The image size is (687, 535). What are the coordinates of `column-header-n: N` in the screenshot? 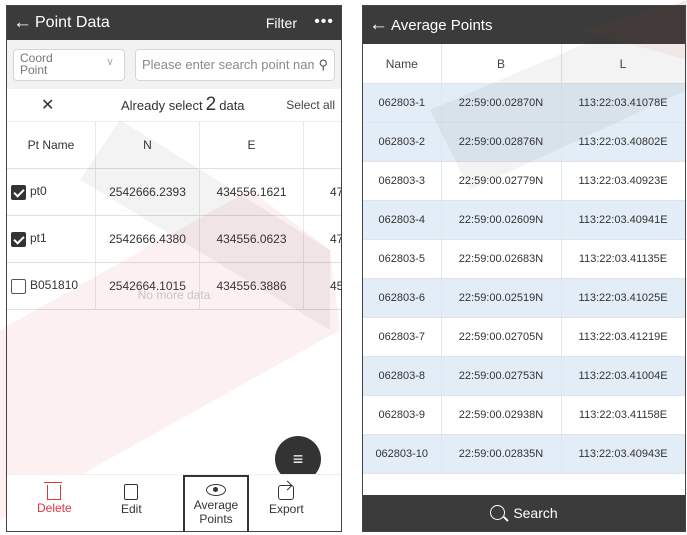 It's located at (147, 145).